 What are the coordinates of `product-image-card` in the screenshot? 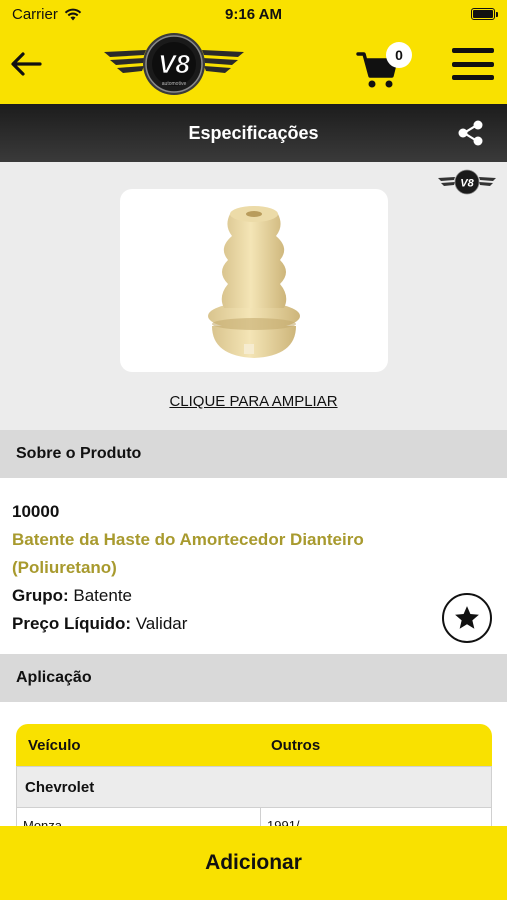 It's located at (254, 280).